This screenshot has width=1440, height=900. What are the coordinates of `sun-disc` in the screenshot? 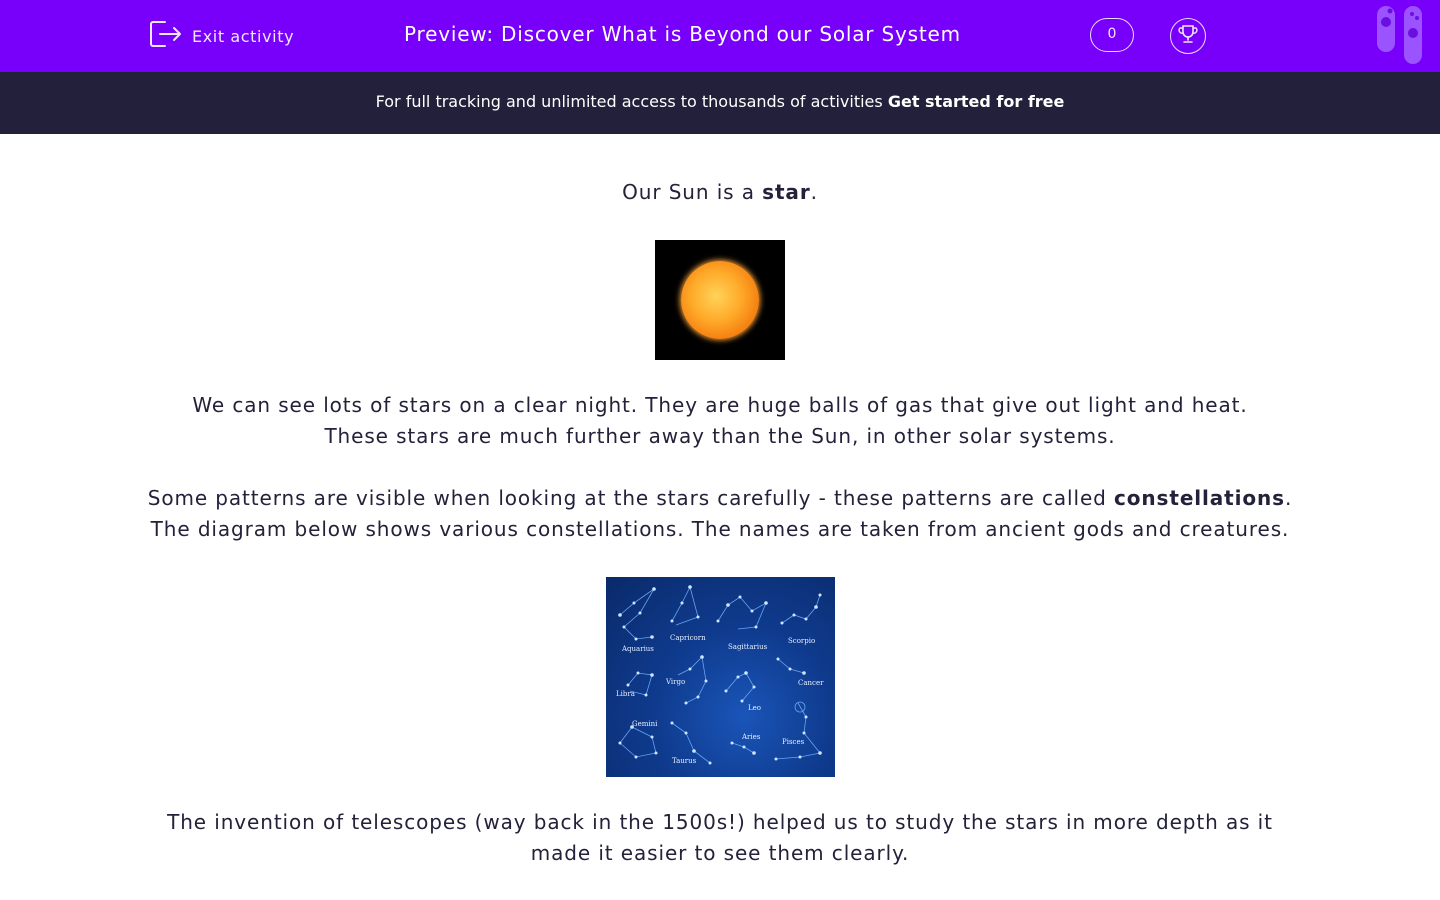 It's located at (720, 300).